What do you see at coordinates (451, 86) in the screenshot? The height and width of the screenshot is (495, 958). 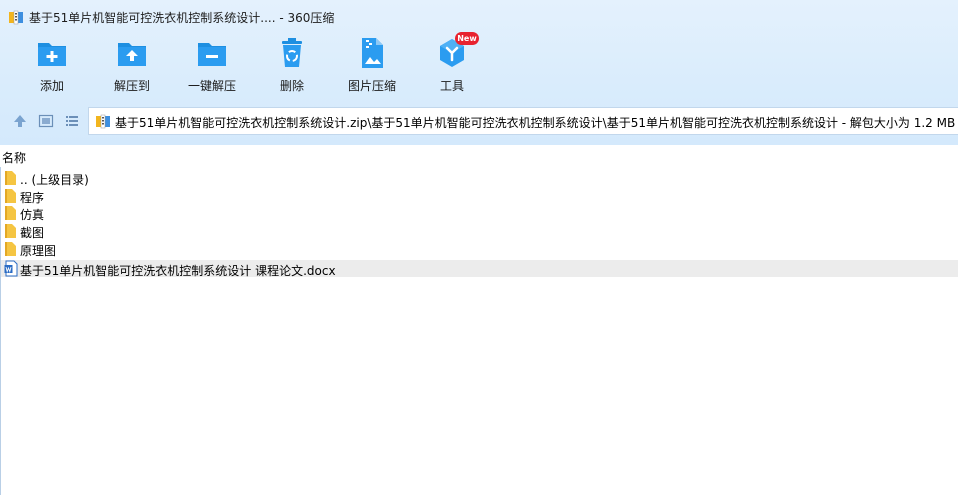 I see `tools-label: 工具` at bounding box center [451, 86].